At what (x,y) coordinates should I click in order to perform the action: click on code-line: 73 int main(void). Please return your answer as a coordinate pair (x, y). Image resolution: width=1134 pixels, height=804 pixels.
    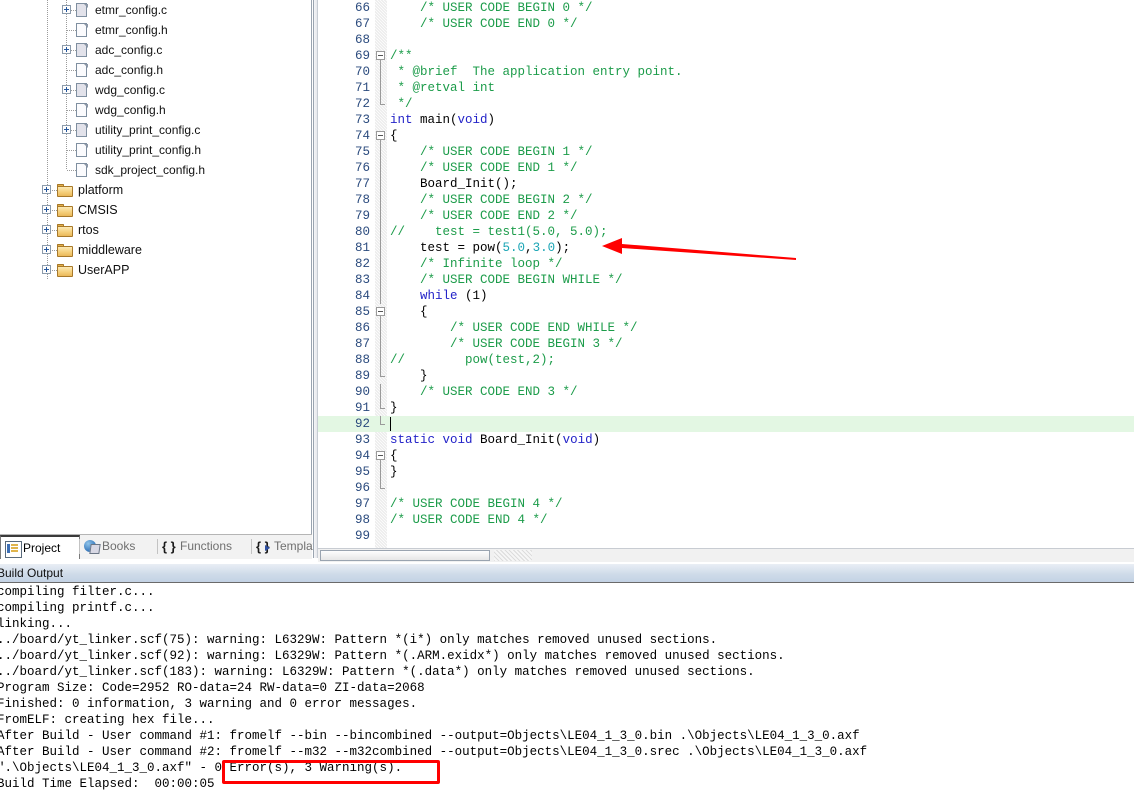
    Looking at the image, I should click on (726, 120).